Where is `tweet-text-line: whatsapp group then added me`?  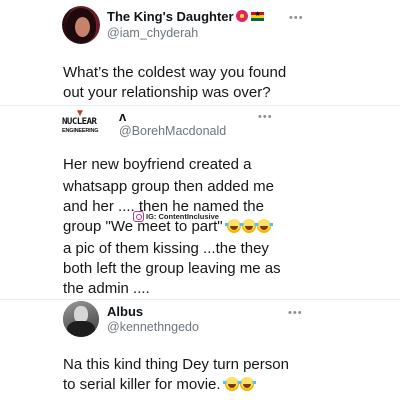
tweet-text-line: whatsapp group then added me is located at coordinates (168, 186).